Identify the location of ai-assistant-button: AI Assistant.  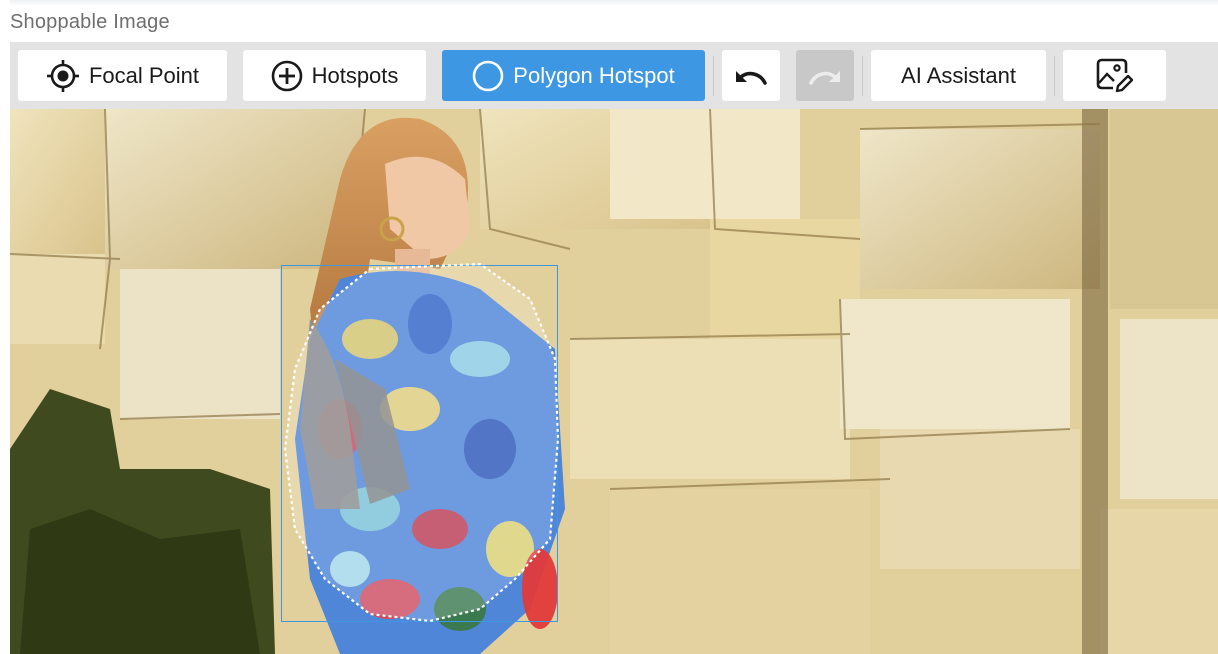
(958, 75).